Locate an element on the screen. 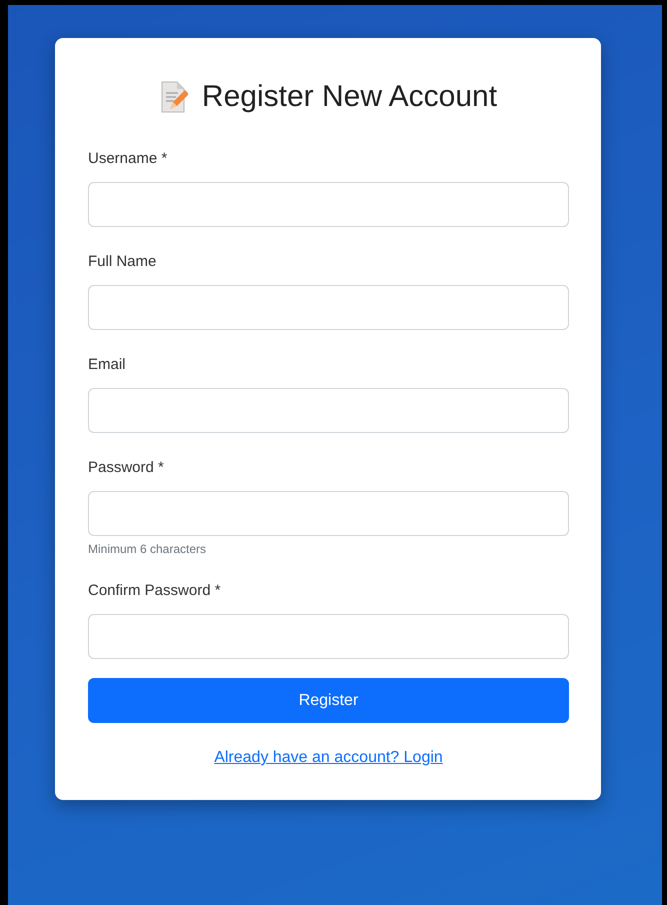  memo-pencil-icon is located at coordinates (174, 97).